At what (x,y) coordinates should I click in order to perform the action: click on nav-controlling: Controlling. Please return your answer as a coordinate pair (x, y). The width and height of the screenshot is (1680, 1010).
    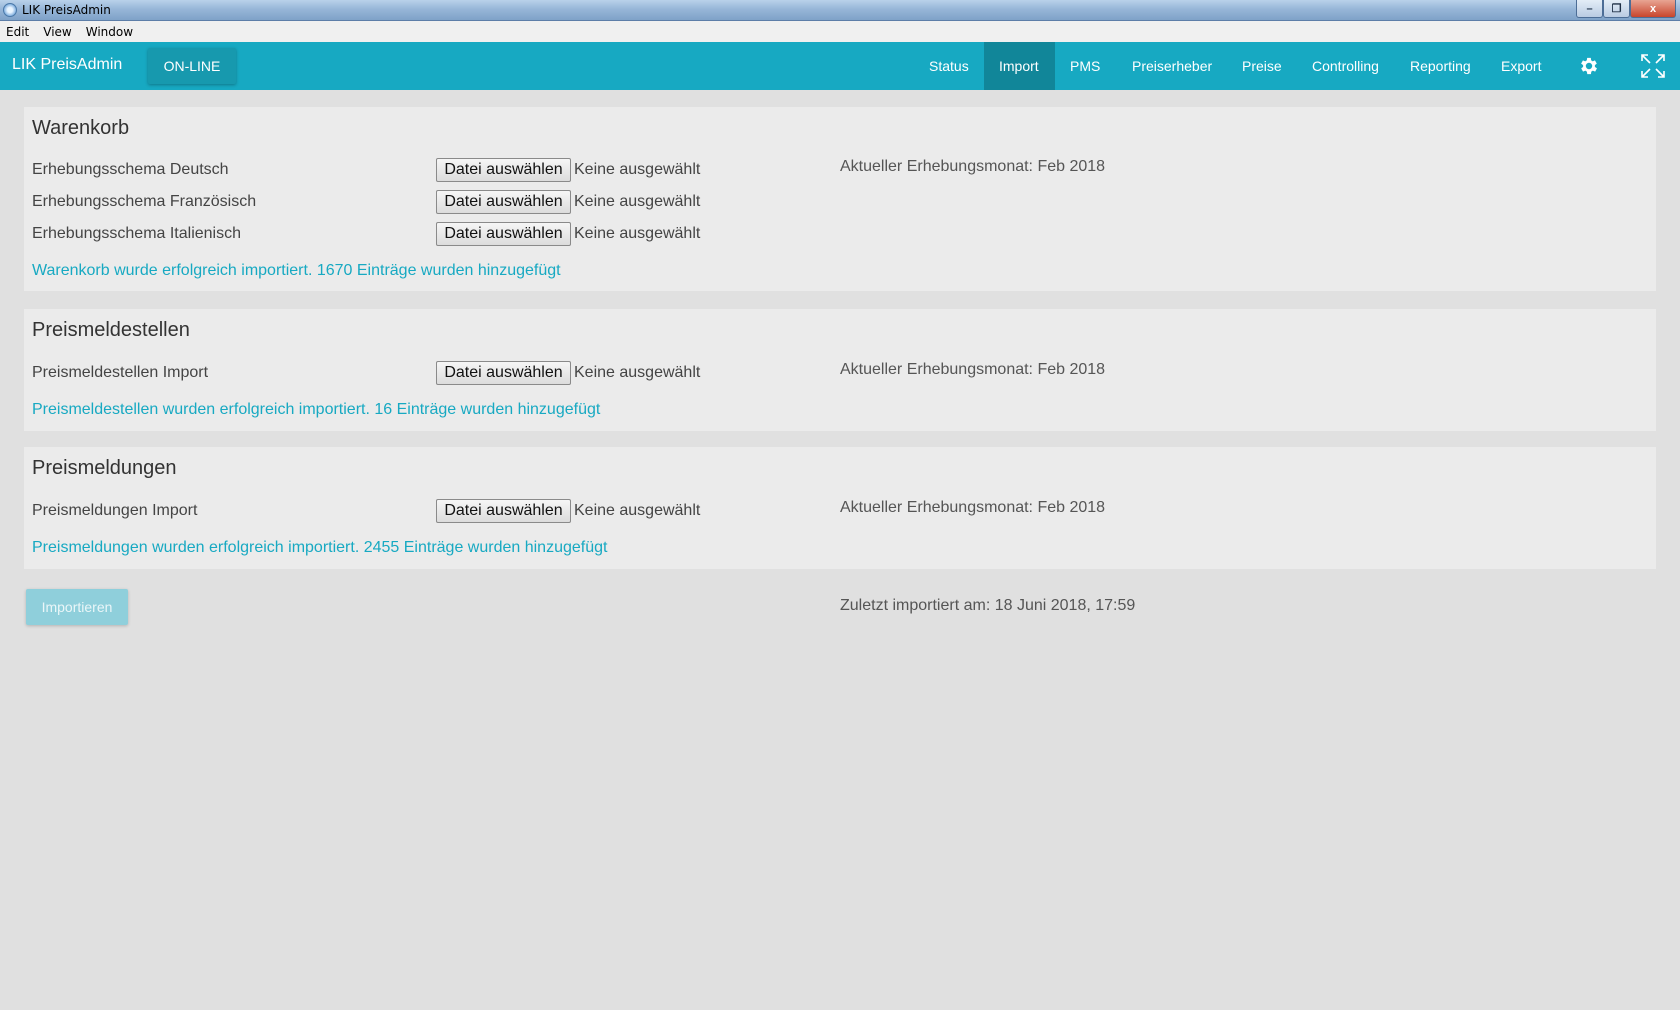
    Looking at the image, I should click on (1345, 66).